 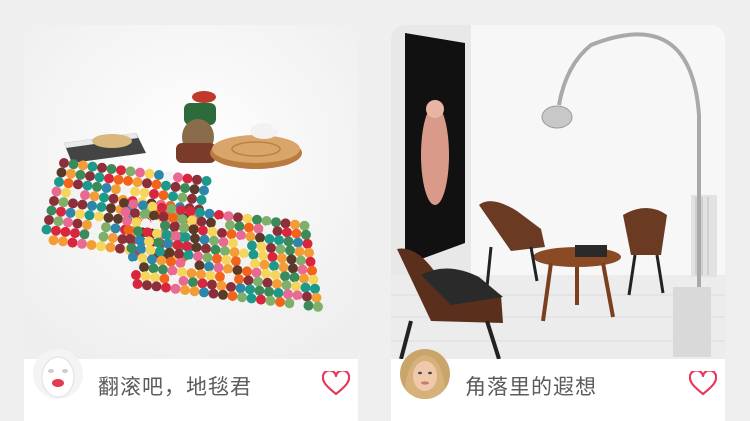 I want to click on card-footer: 角落里的遐想, so click(x=558, y=385).